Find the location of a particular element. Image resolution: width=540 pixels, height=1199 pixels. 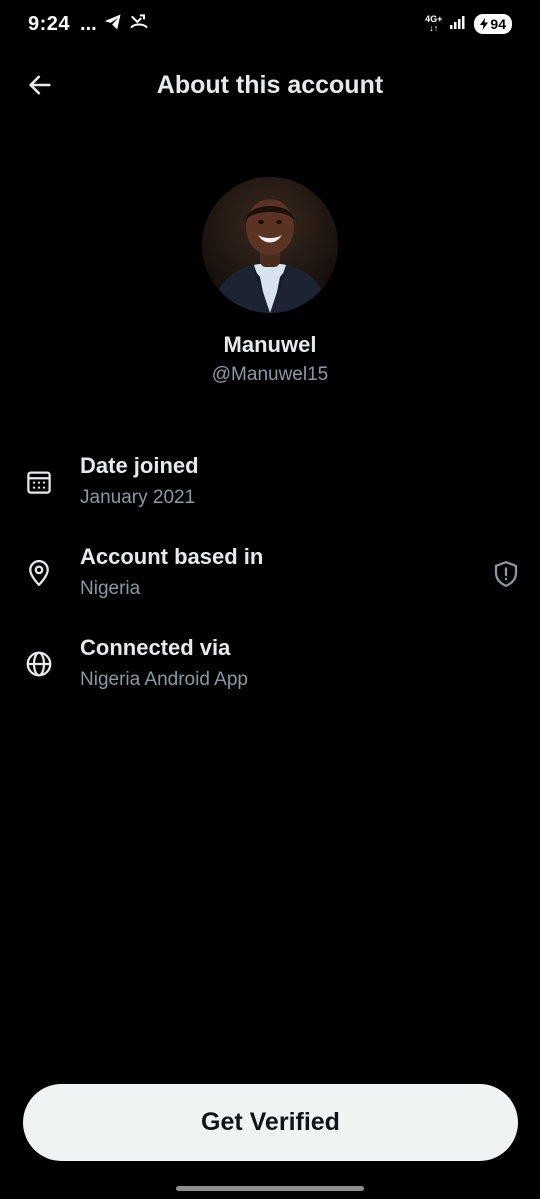

shield-alert-icon is located at coordinates (506, 574).